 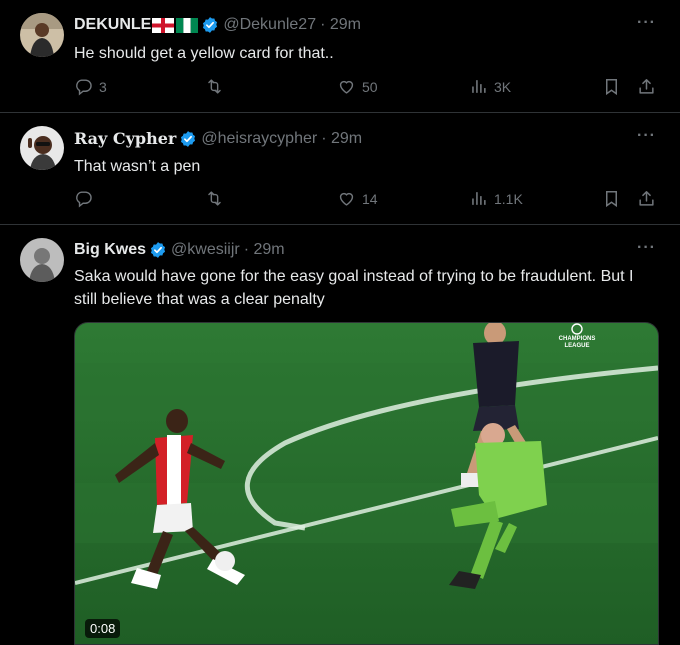 I want to click on view-count: 1.1K, so click(x=508, y=198).